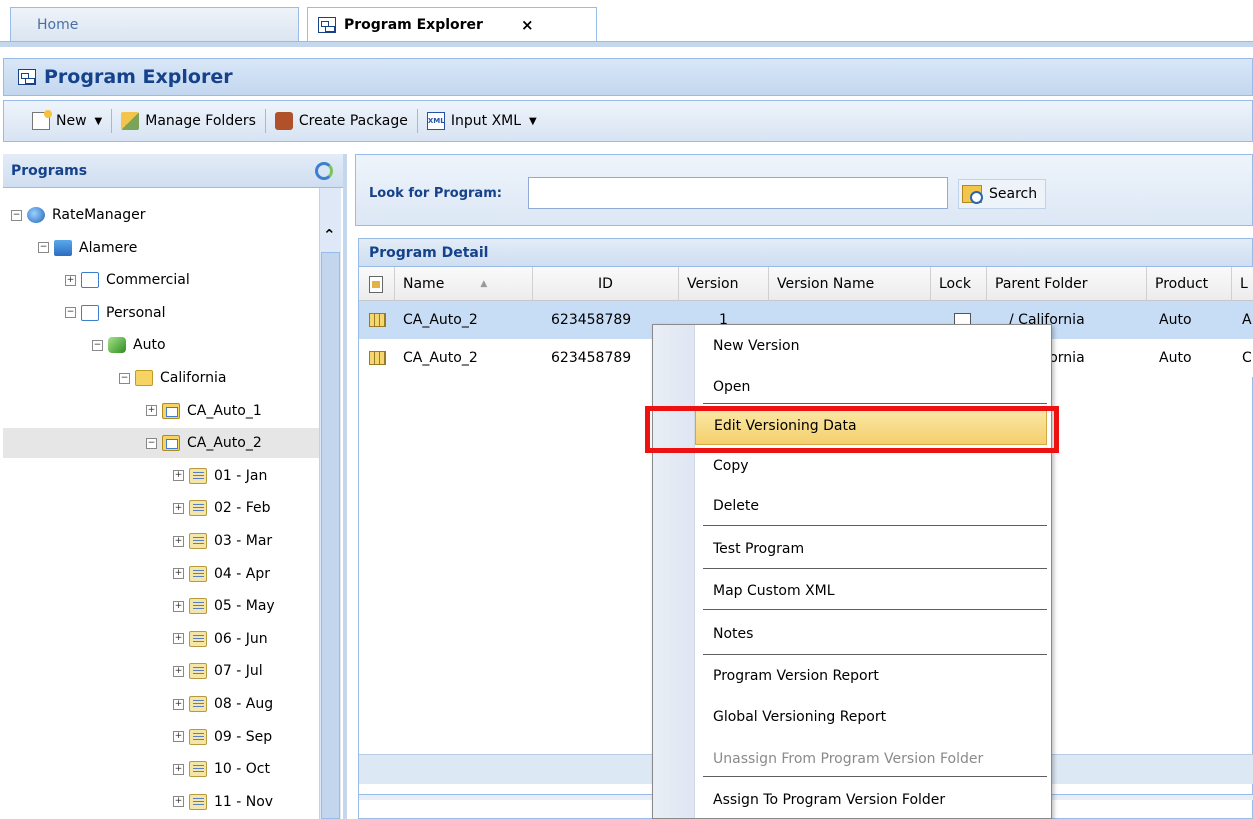 This screenshot has width=1253, height=819. What do you see at coordinates (875, 568) in the screenshot?
I see `menu-separator` at bounding box center [875, 568].